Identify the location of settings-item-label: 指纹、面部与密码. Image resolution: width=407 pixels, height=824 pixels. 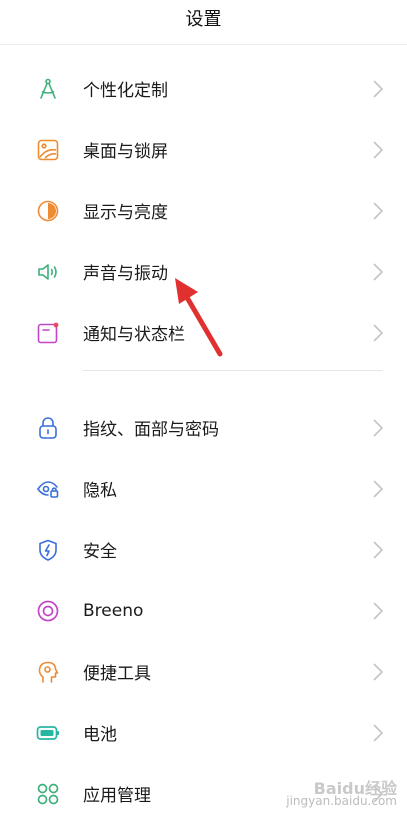
(151, 430).